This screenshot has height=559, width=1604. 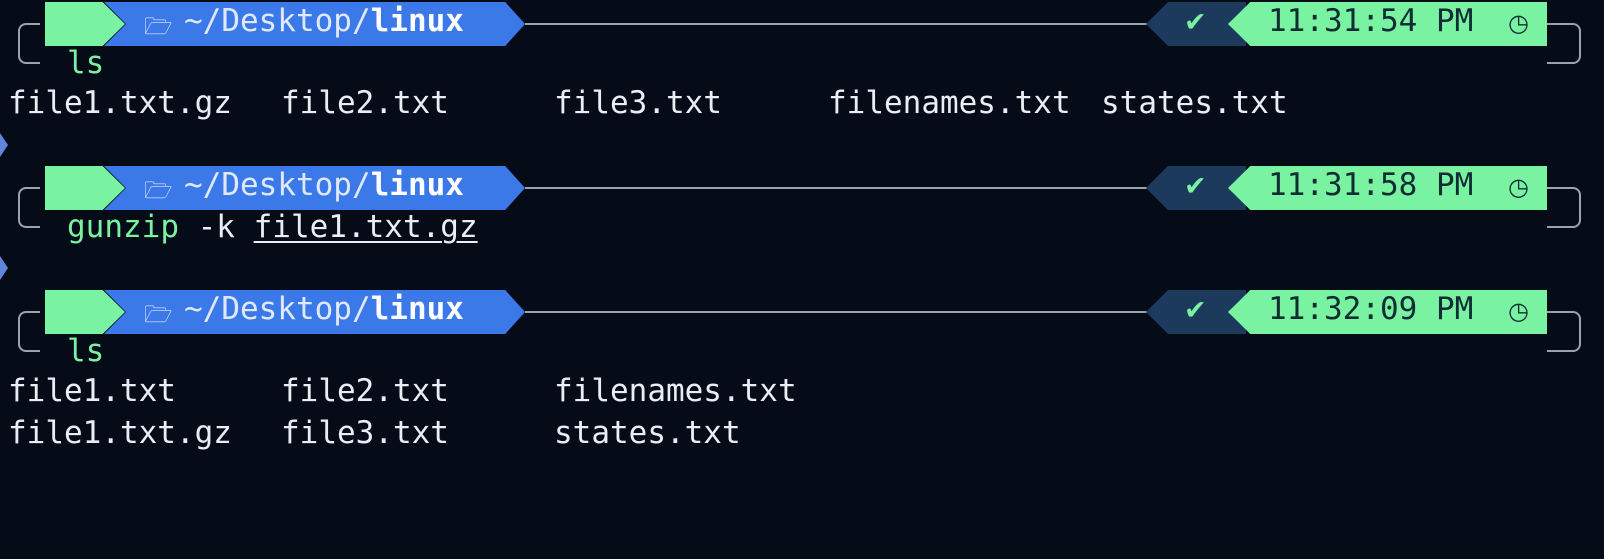 I want to click on command-flag: -k, so click(x=216, y=227).